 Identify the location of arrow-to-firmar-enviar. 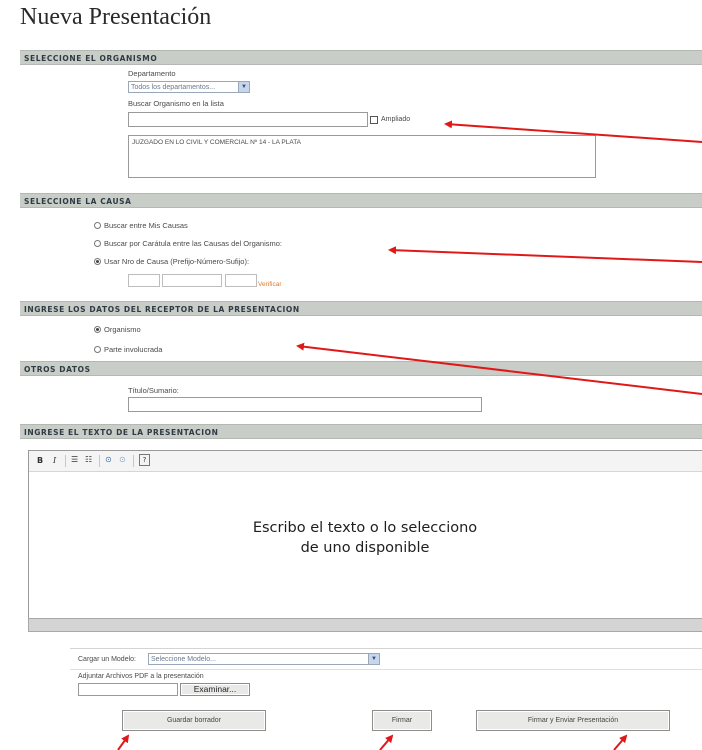
(620, 742).